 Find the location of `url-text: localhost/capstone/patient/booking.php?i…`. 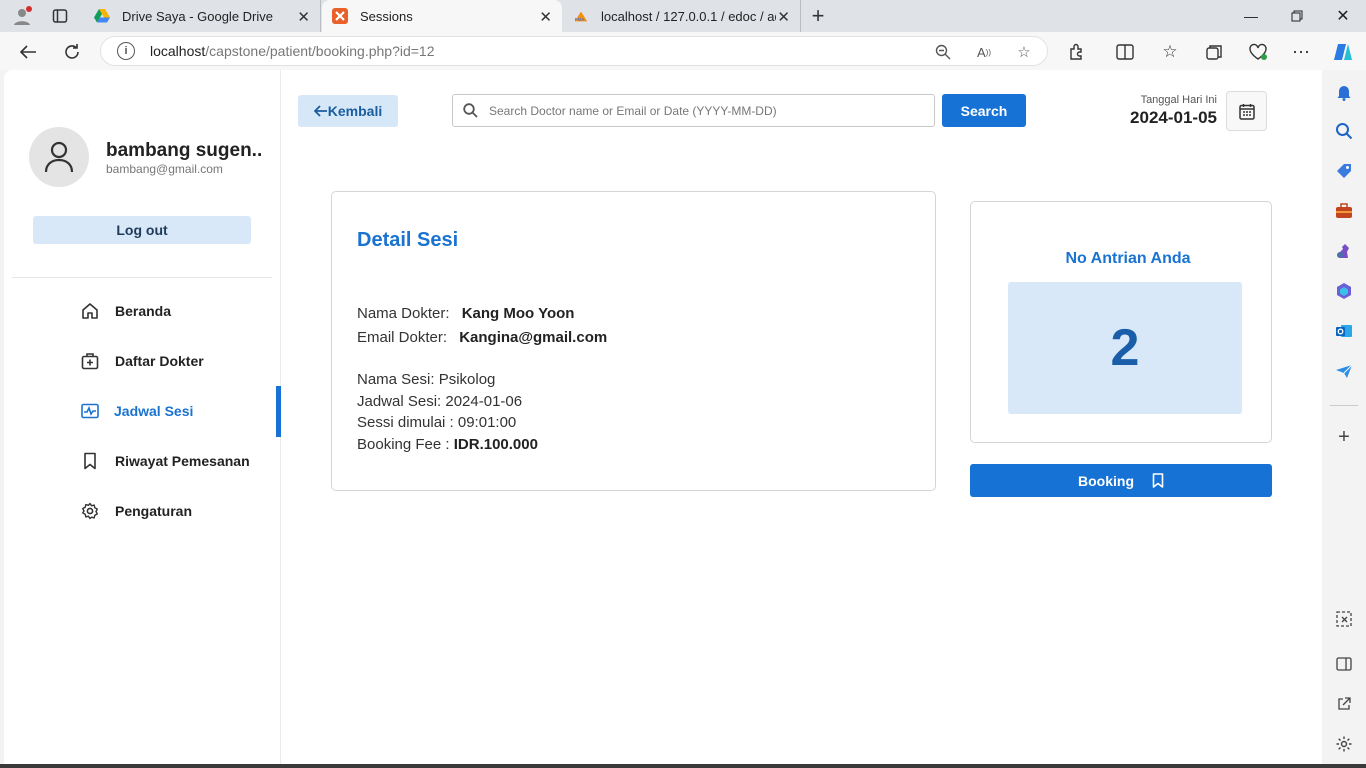

url-text: localhost/capstone/patient/booking.php?i… is located at coordinates (292, 51).